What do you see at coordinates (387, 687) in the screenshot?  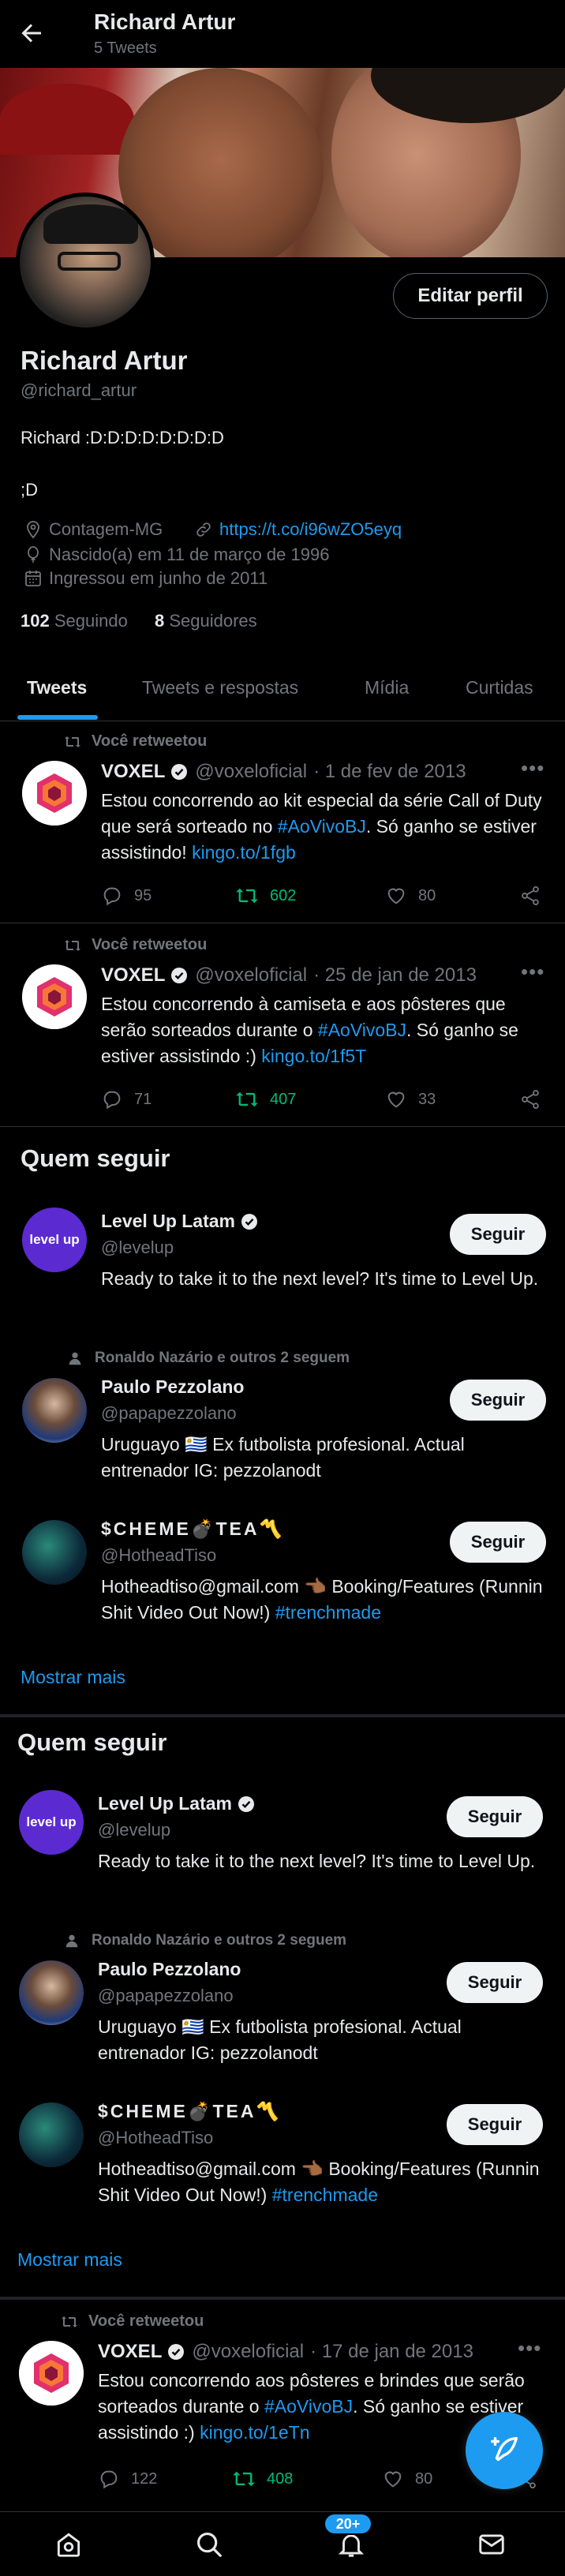 I see `tab-media: Mídia` at bounding box center [387, 687].